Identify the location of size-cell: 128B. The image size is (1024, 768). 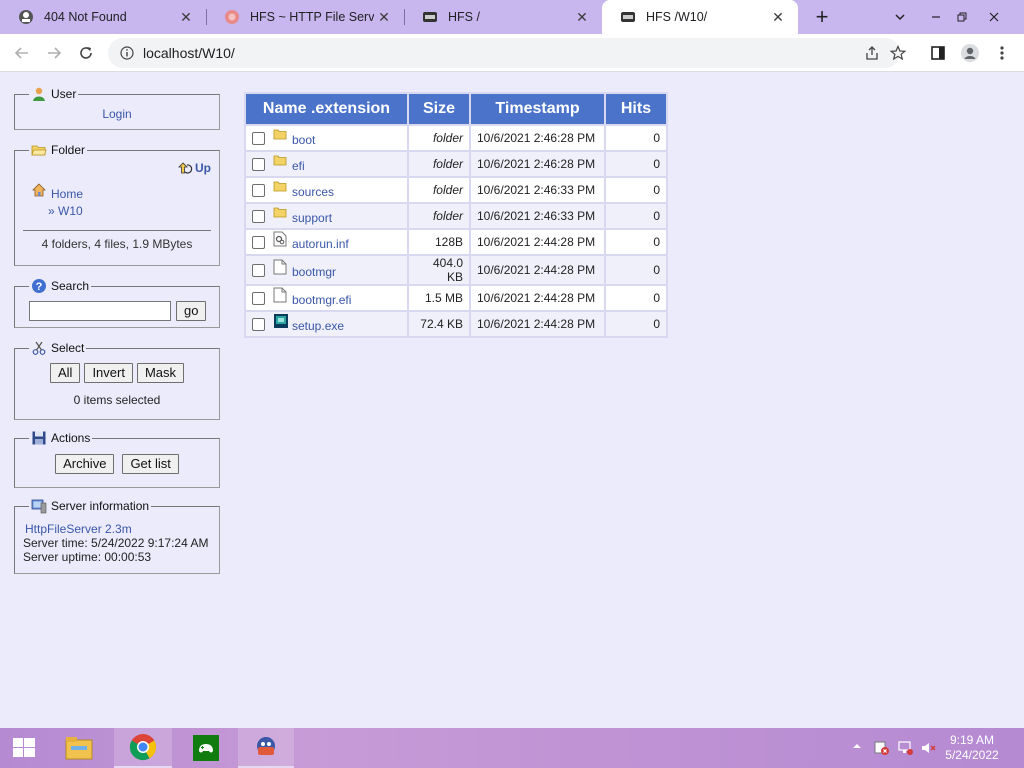
(439, 242).